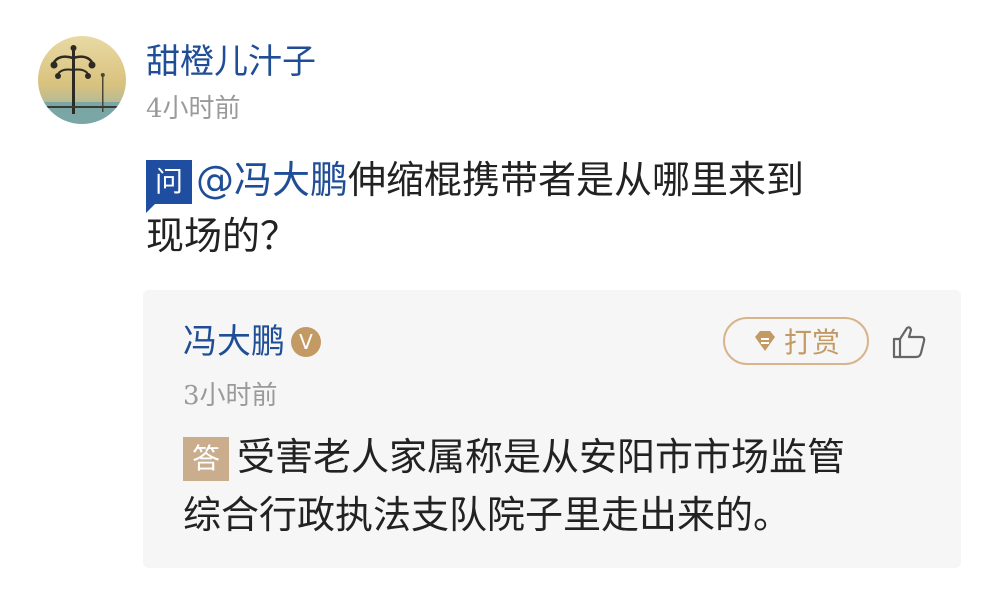 Image resolution: width=1000 pixels, height=609 pixels. Describe the element at coordinates (169, 186) in the screenshot. I see `question-badge: 问` at that location.